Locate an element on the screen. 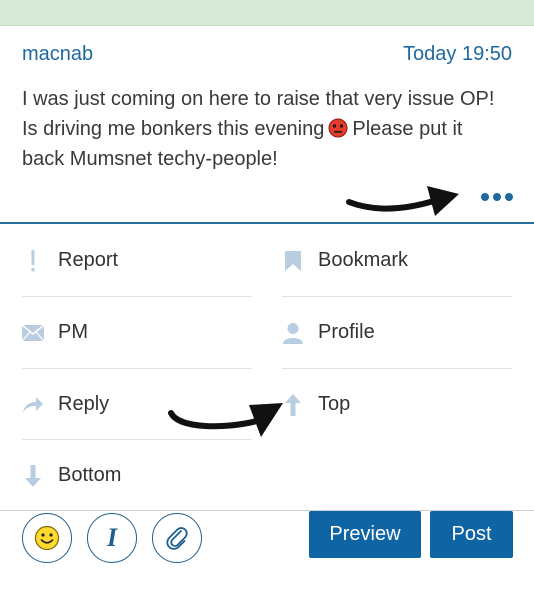 The height and width of the screenshot is (600, 534). menu-item-top: Top is located at coordinates (397, 404).